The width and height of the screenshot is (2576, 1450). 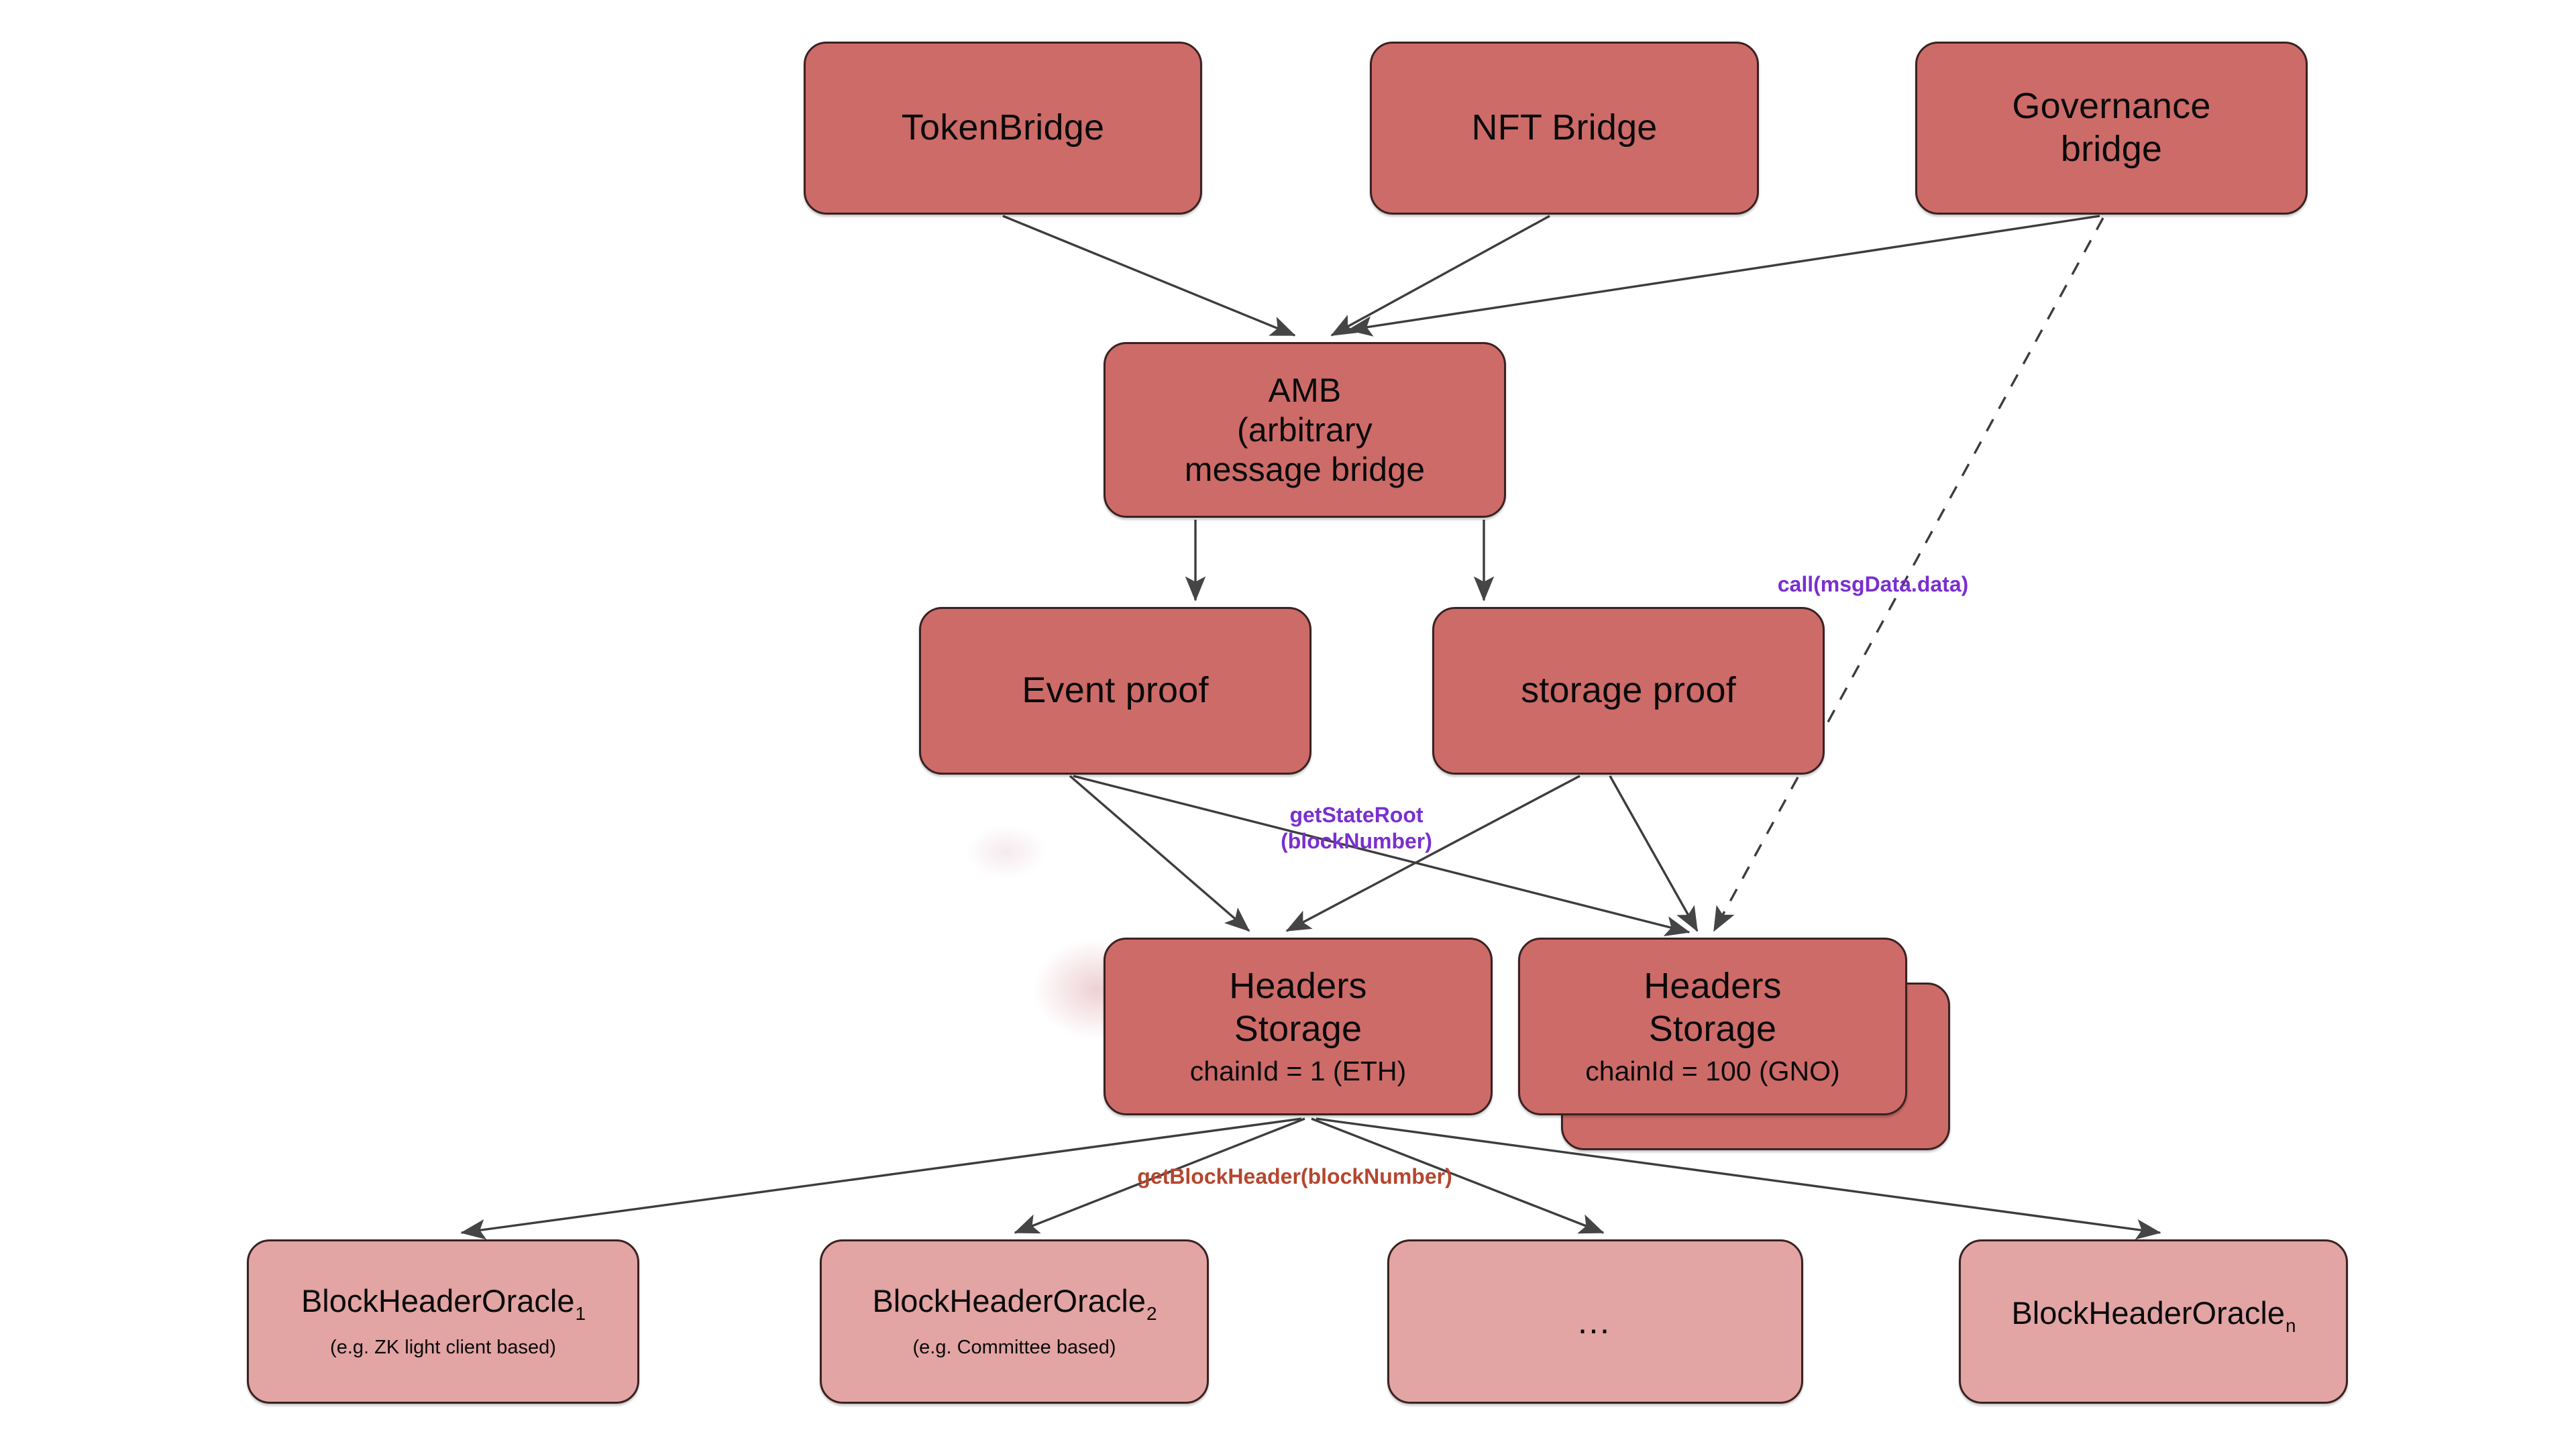 I want to click on storage-proof-label: storage proof, so click(x=1628, y=690).